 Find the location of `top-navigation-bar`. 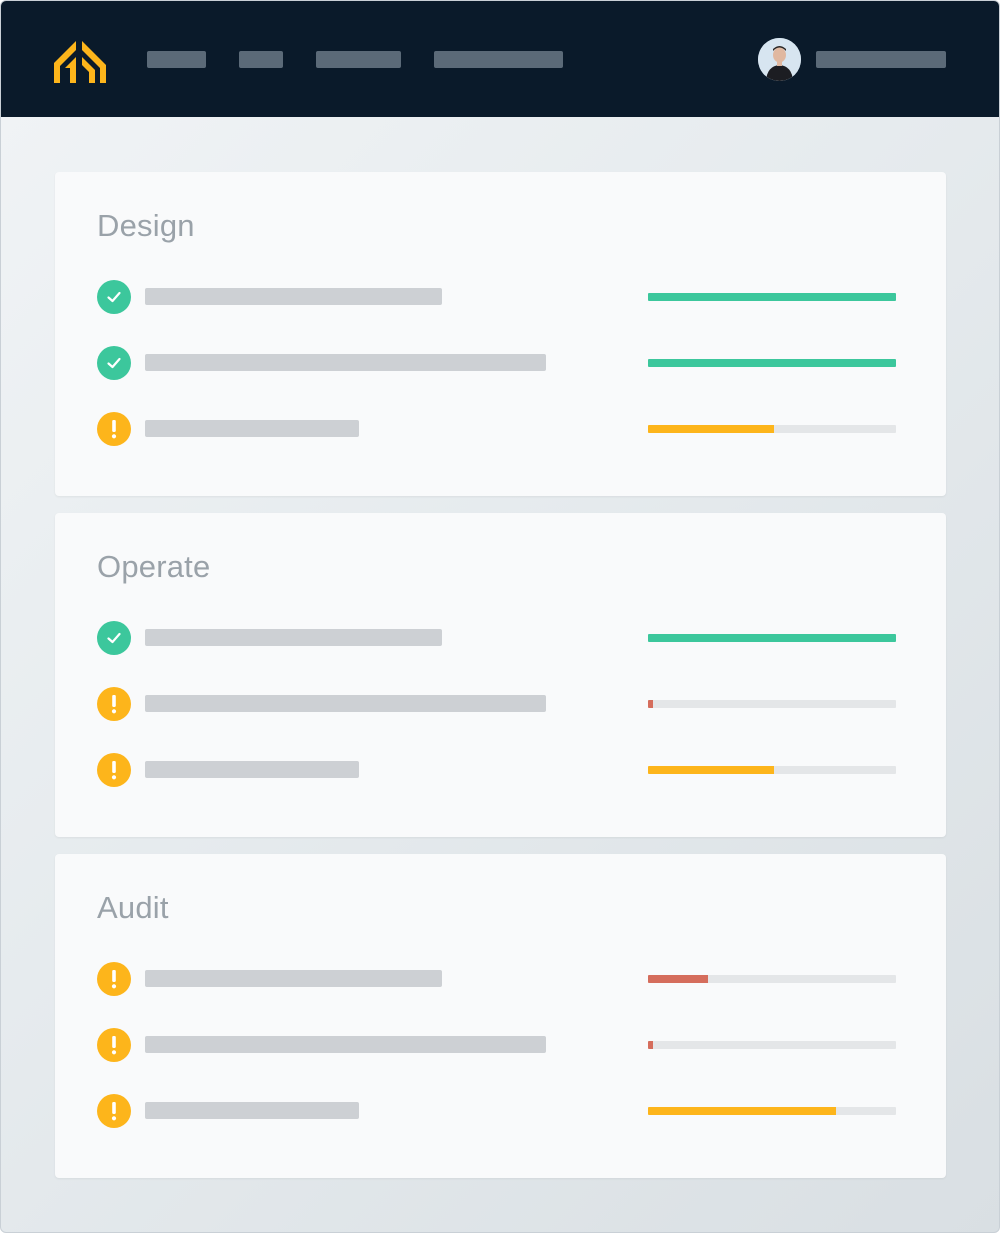

top-navigation-bar is located at coordinates (500, 59).